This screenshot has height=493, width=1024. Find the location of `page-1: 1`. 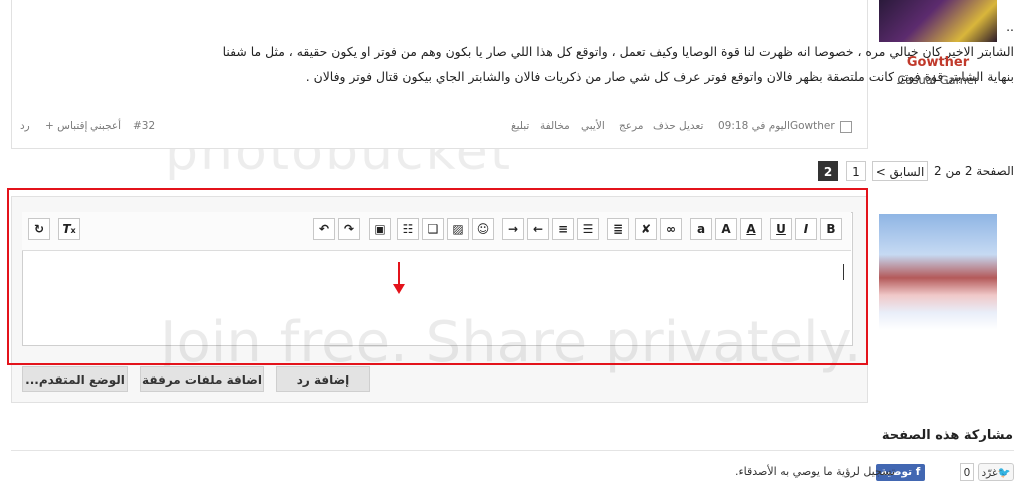

page-1: 1 is located at coordinates (856, 171).